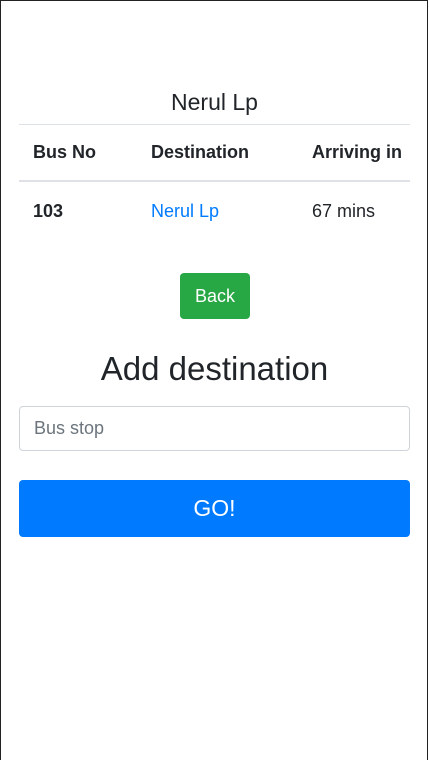 This screenshot has width=429, height=761. Describe the element at coordinates (214, 428) in the screenshot. I see `bus-stop-input` at that location.